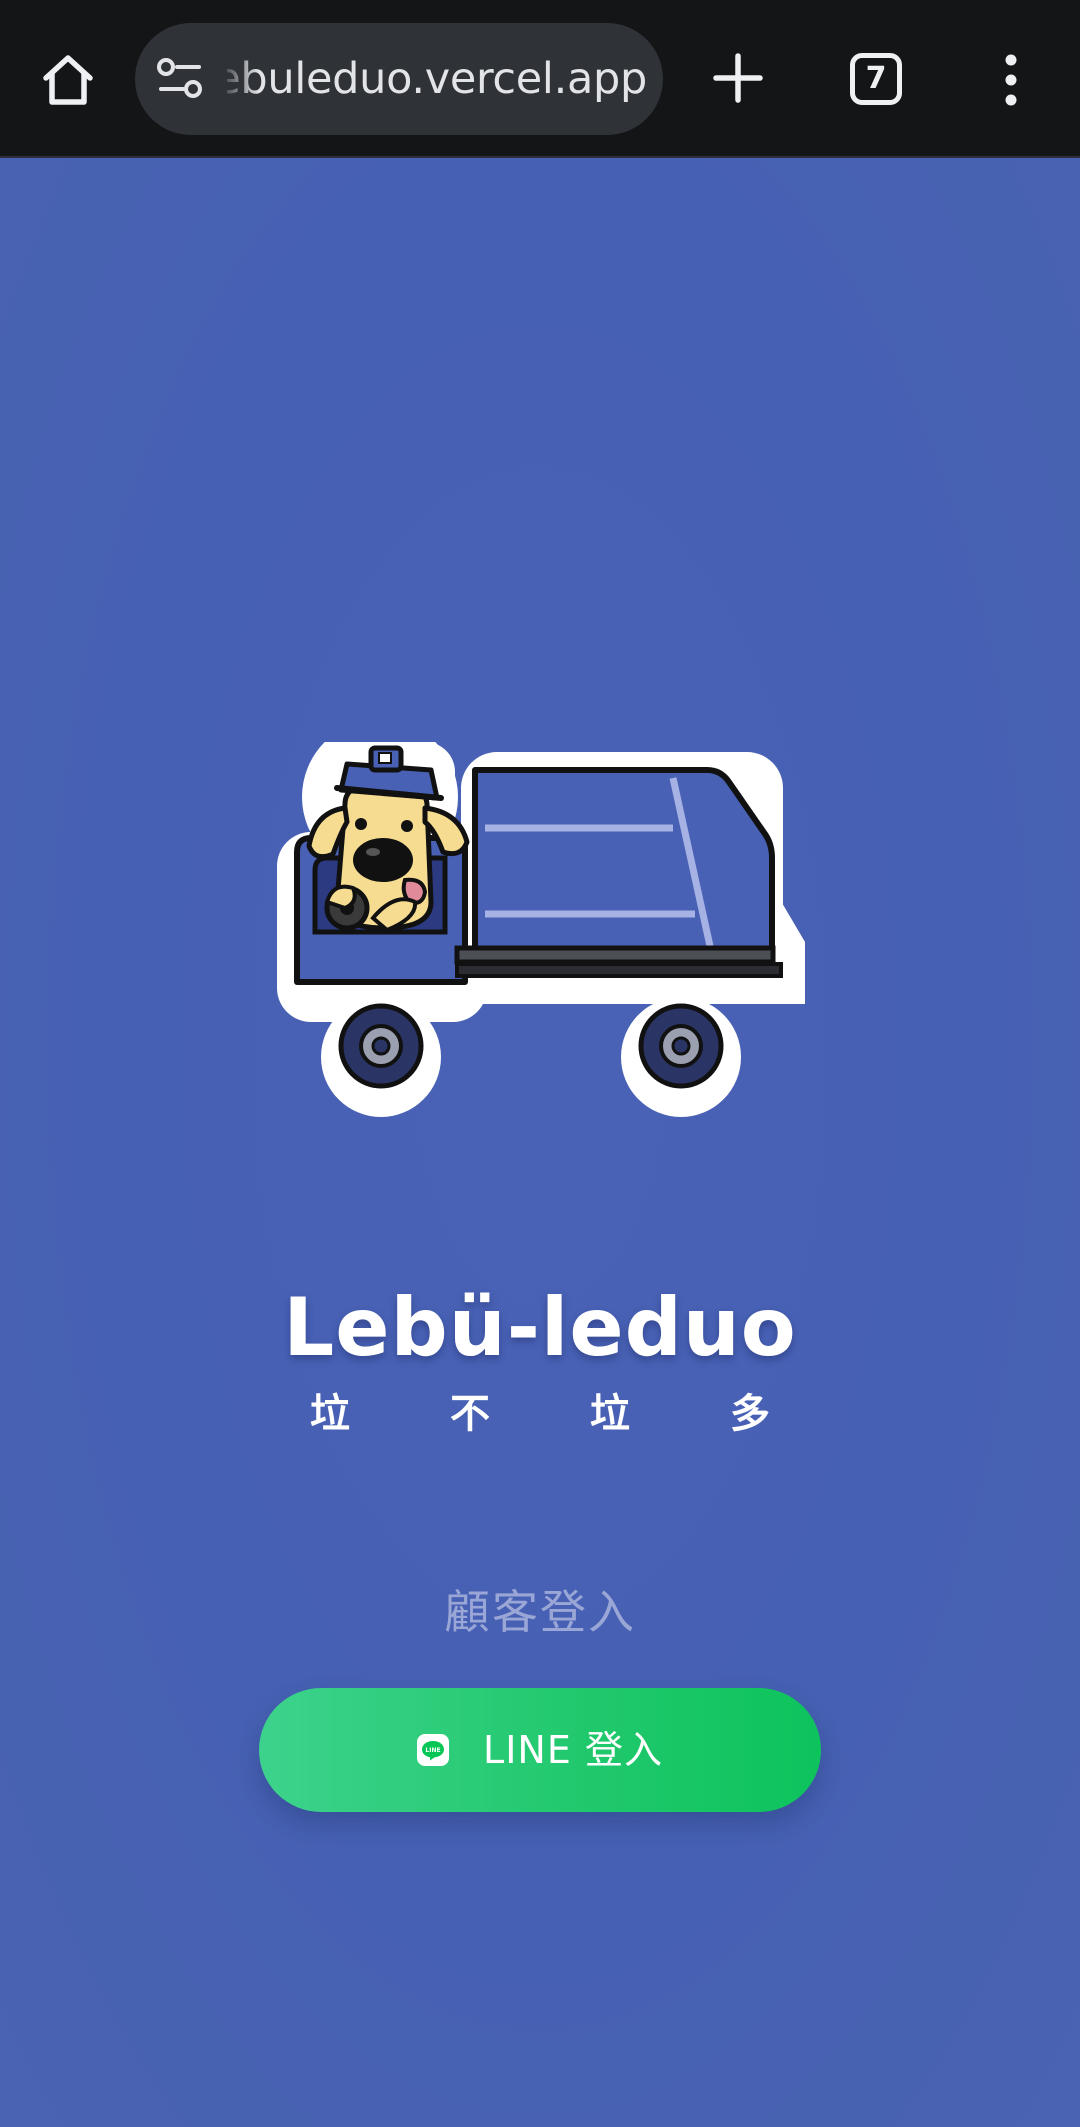 This screenshot has height=2127, width=1080. I want to click on more-menu-icon, so click(1011, 80).